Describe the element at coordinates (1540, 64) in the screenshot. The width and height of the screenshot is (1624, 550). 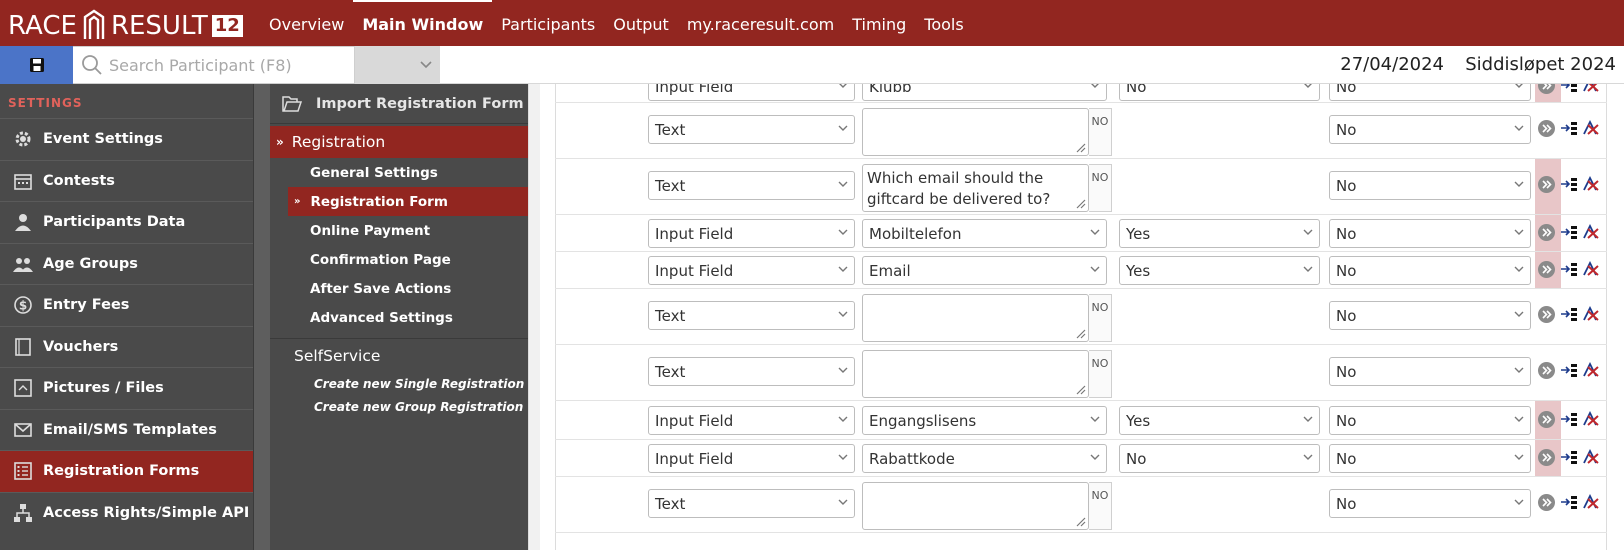
I see `event-name: Siddisløpet 2024` at that location.